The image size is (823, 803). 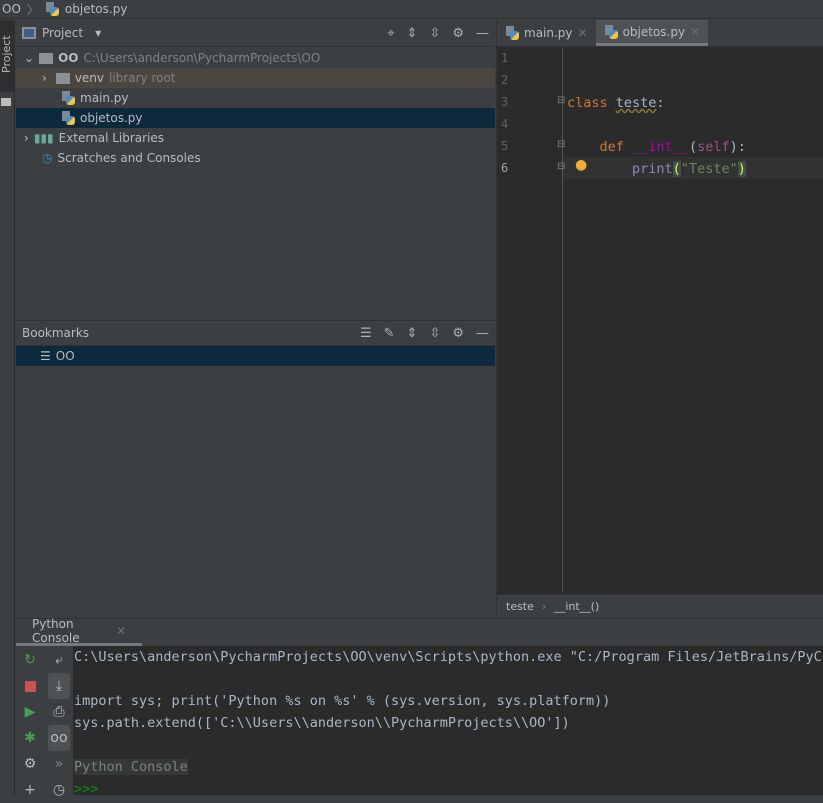 What do you see at coordinates (505, 102) in the screenshot?
I see `line-number: 3` at bounding box center [505, 102].